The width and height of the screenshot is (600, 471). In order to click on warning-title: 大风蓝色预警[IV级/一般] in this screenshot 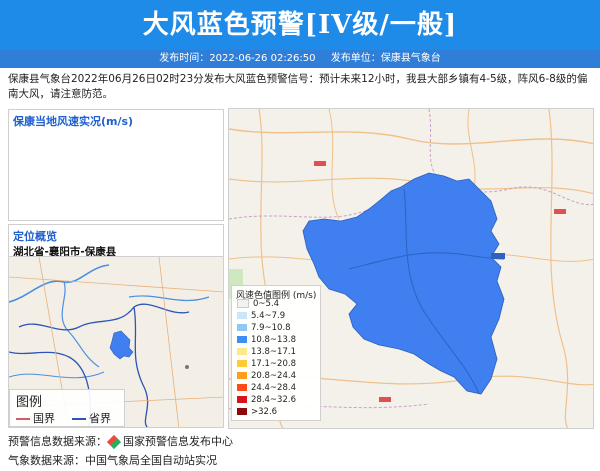, I will do `click(300, 25)`.